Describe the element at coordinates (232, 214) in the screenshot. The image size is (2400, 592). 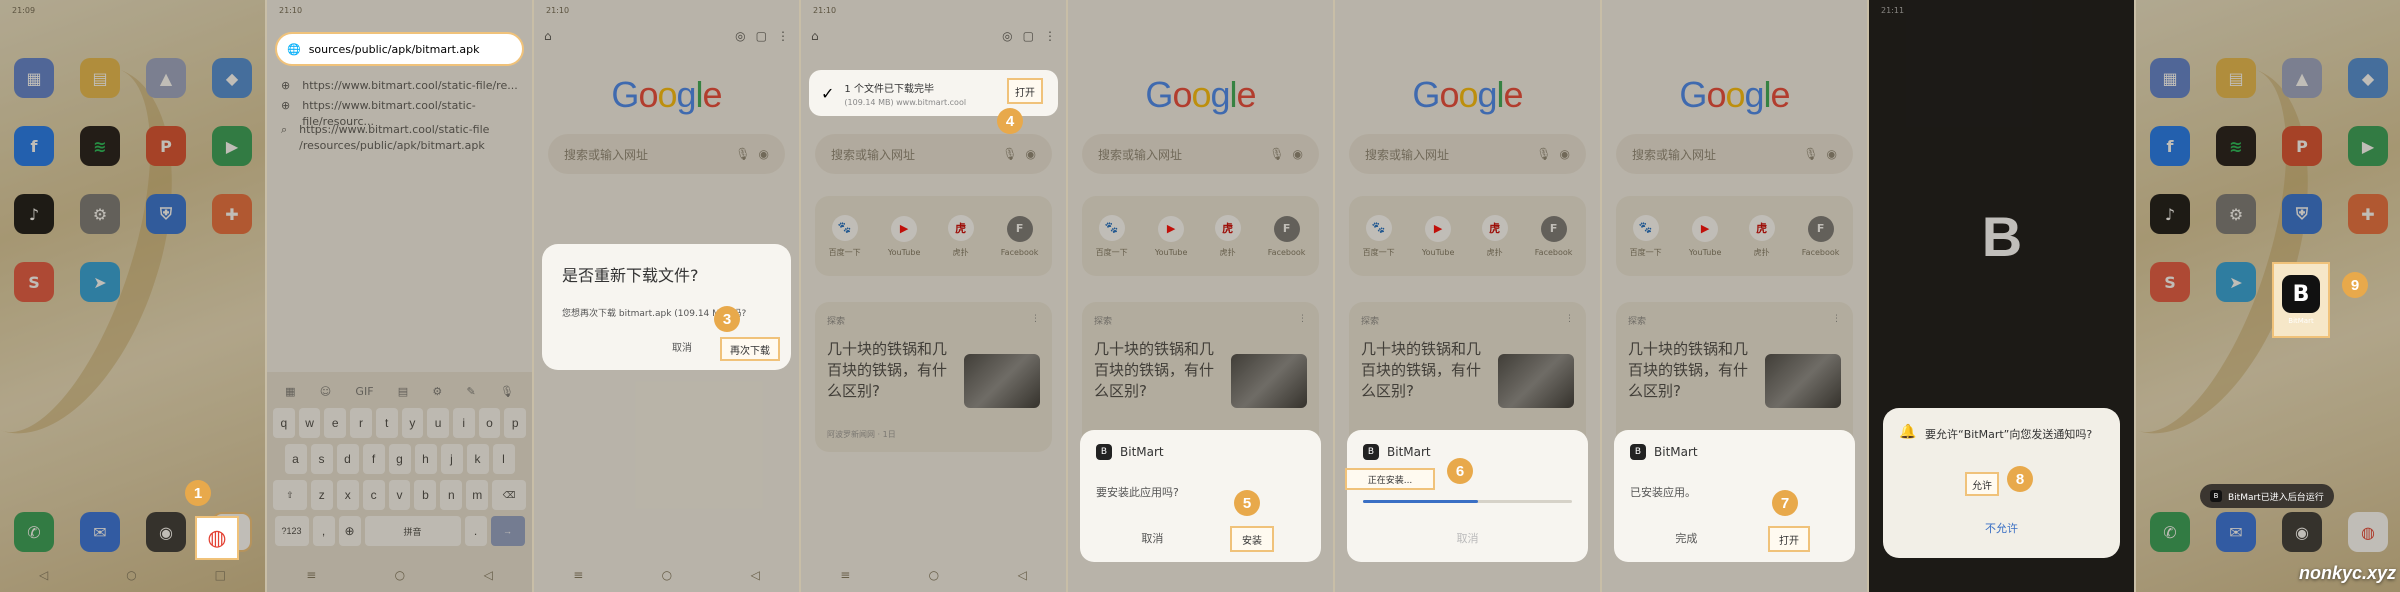
I see `game-icon: ✚` at that location.